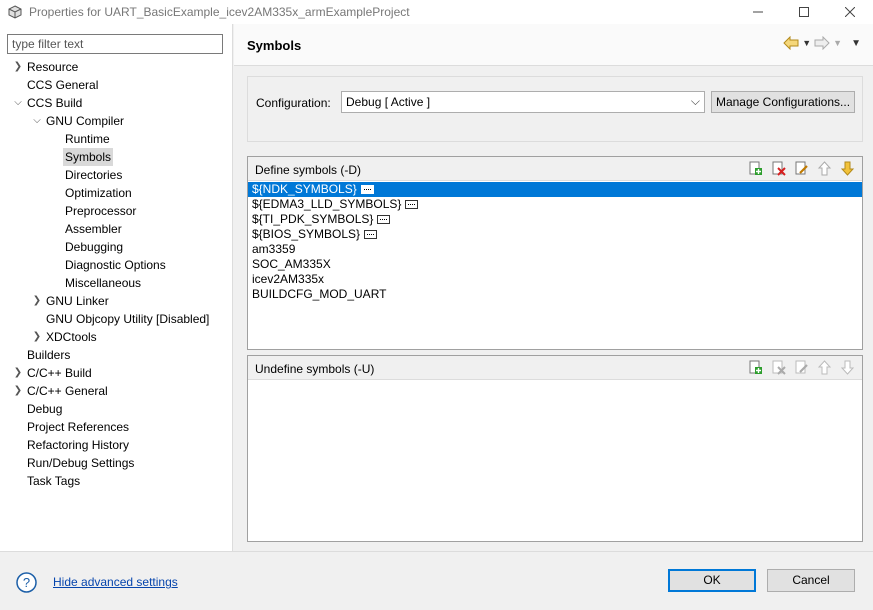 This screenshot has height=610, width=873. I want to click on app-icon, so click(15, 12).